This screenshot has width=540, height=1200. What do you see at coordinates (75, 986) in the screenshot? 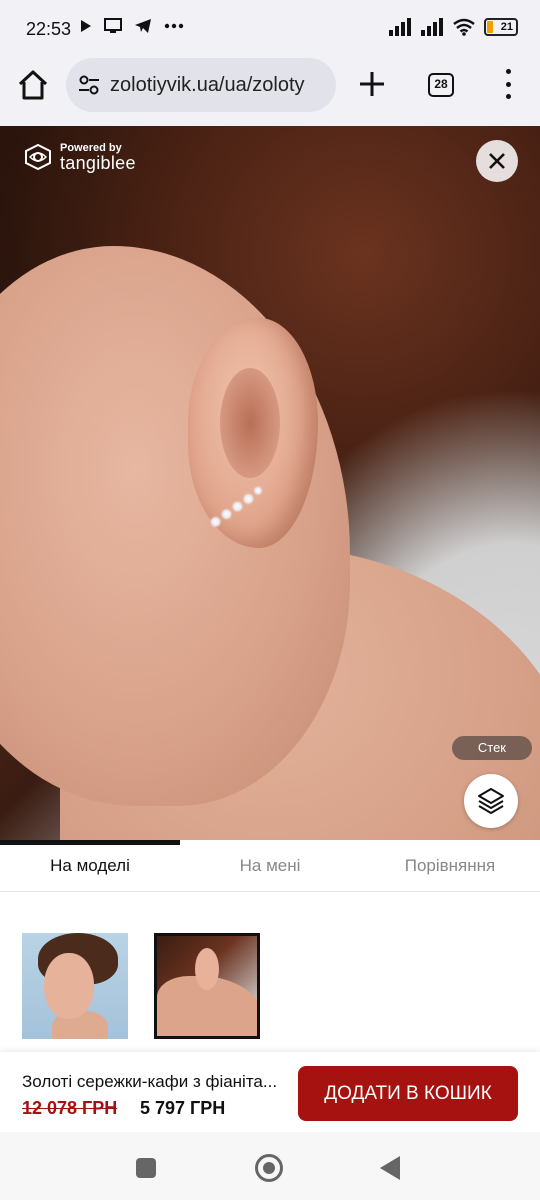
I see `thumbnail-model-front` at bounding box center [75, 986].